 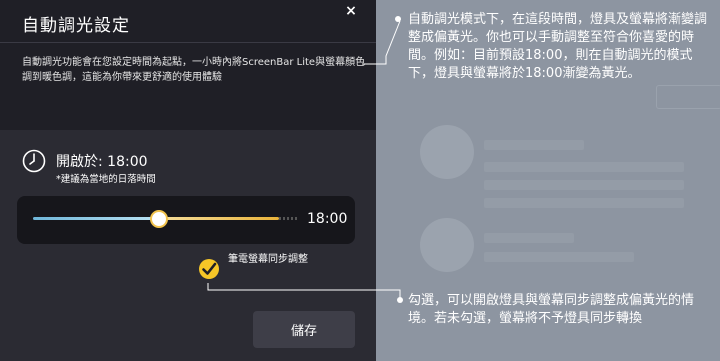 What do you see at coordinates (381, 42) in the screenshot?
I see `leader-line-top` at bounding box center [381, 42].